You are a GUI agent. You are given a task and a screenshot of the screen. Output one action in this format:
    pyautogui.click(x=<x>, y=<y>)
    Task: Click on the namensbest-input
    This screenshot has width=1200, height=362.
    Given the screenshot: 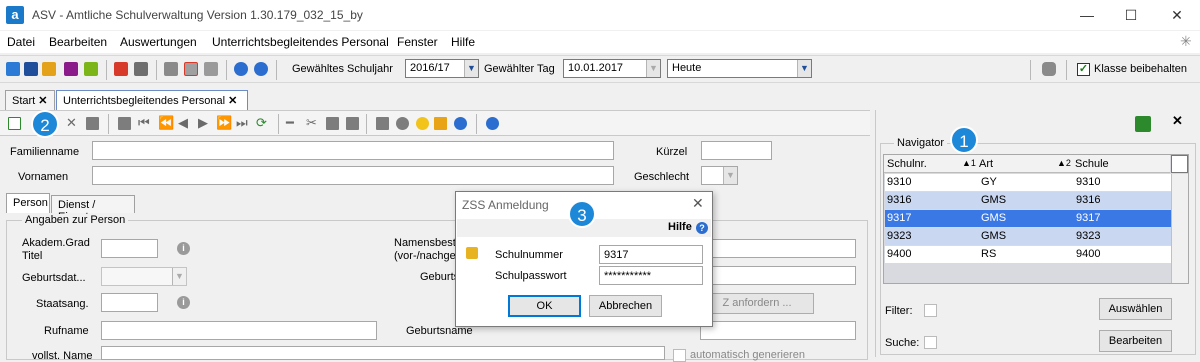 What is the action you would take?
    pyautogui.click(x=778, y=248)
    